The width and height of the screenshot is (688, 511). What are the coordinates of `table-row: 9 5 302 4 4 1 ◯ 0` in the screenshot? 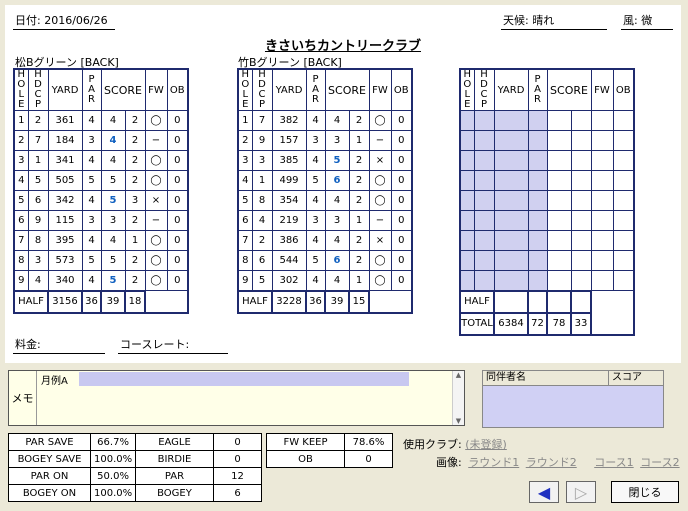 It's located at (325, 280).